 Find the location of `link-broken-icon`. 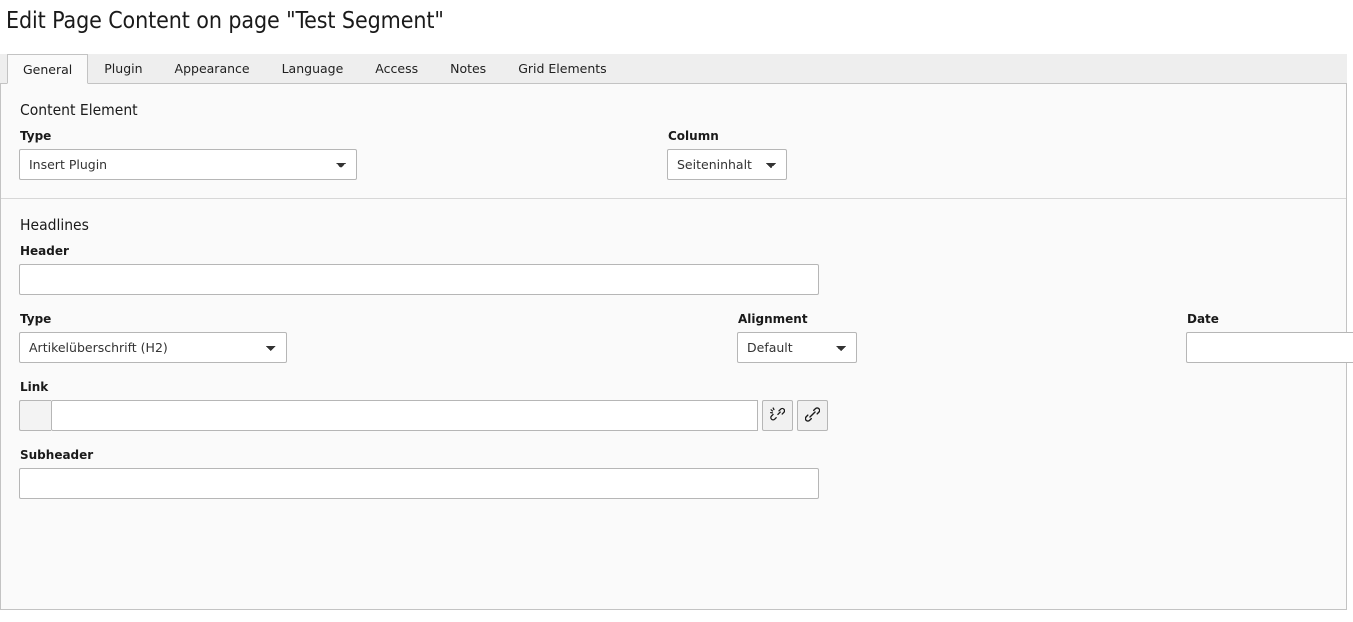

link-broken-icon is located at coordinates (778, 415).